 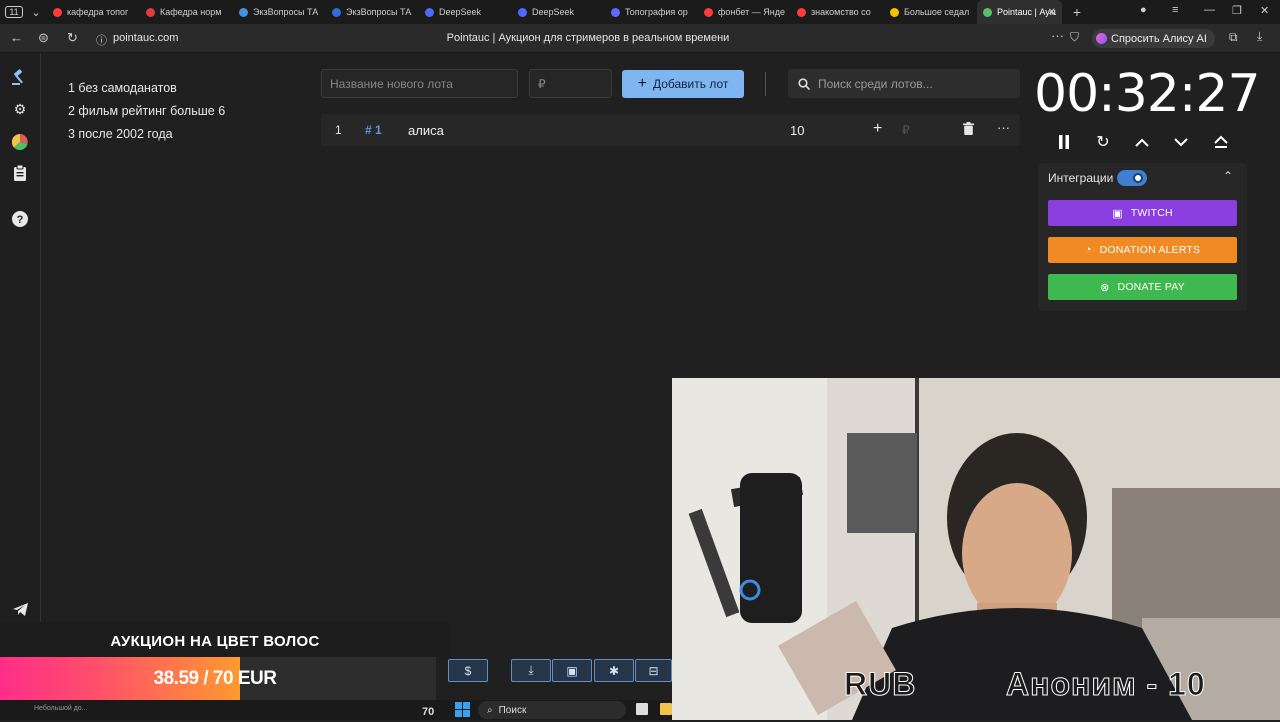 What do you see at coordinates (653, 670) in the screenshot?
I see `delete-all-icon: ⊟` at bounding box center [653, 670].